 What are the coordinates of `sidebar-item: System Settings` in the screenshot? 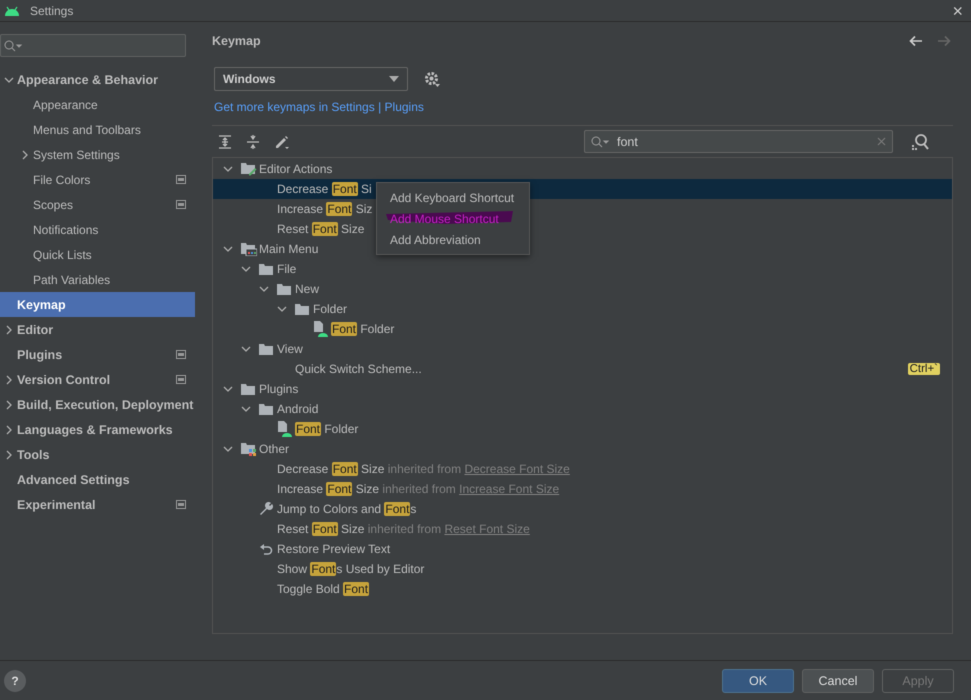 It's located at (97, 154).